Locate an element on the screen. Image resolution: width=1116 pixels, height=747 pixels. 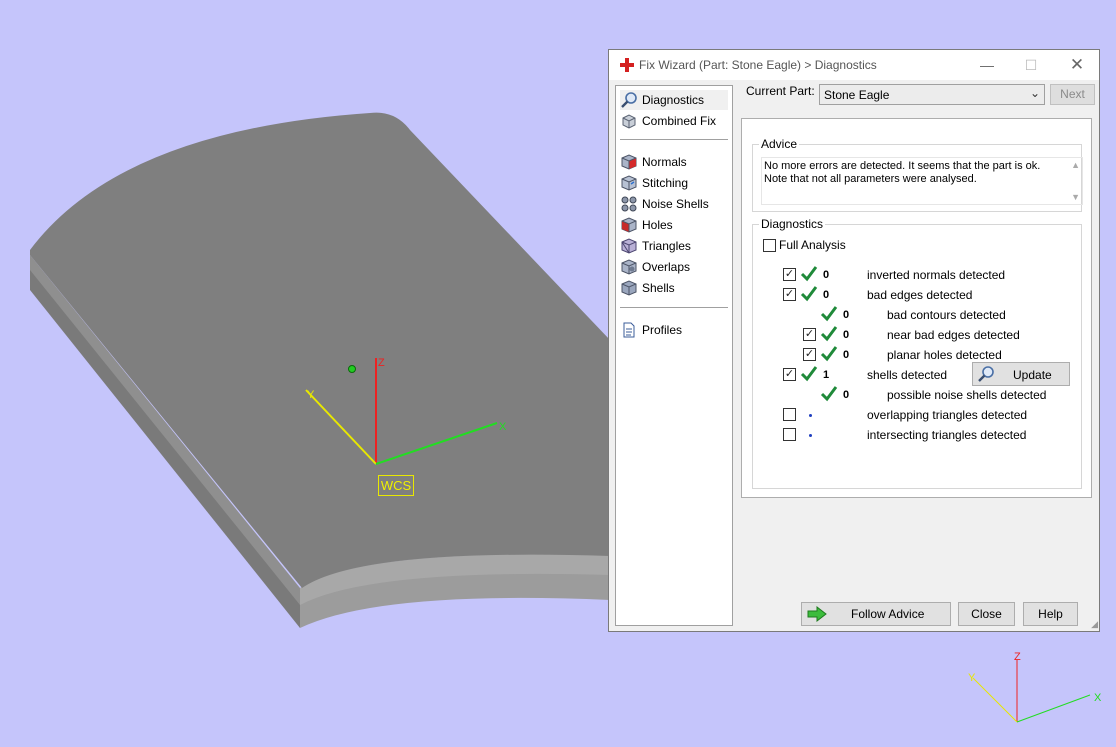
help-button: Help is located at coordinates (1050, 614).